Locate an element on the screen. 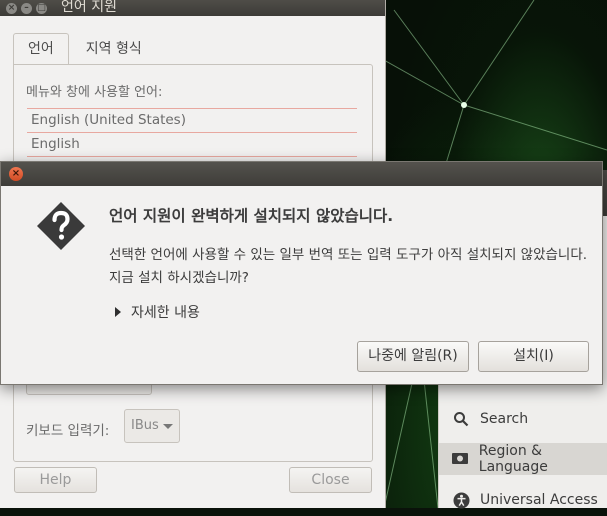  settings-item-search: Search is located at coordinates (523, 419).